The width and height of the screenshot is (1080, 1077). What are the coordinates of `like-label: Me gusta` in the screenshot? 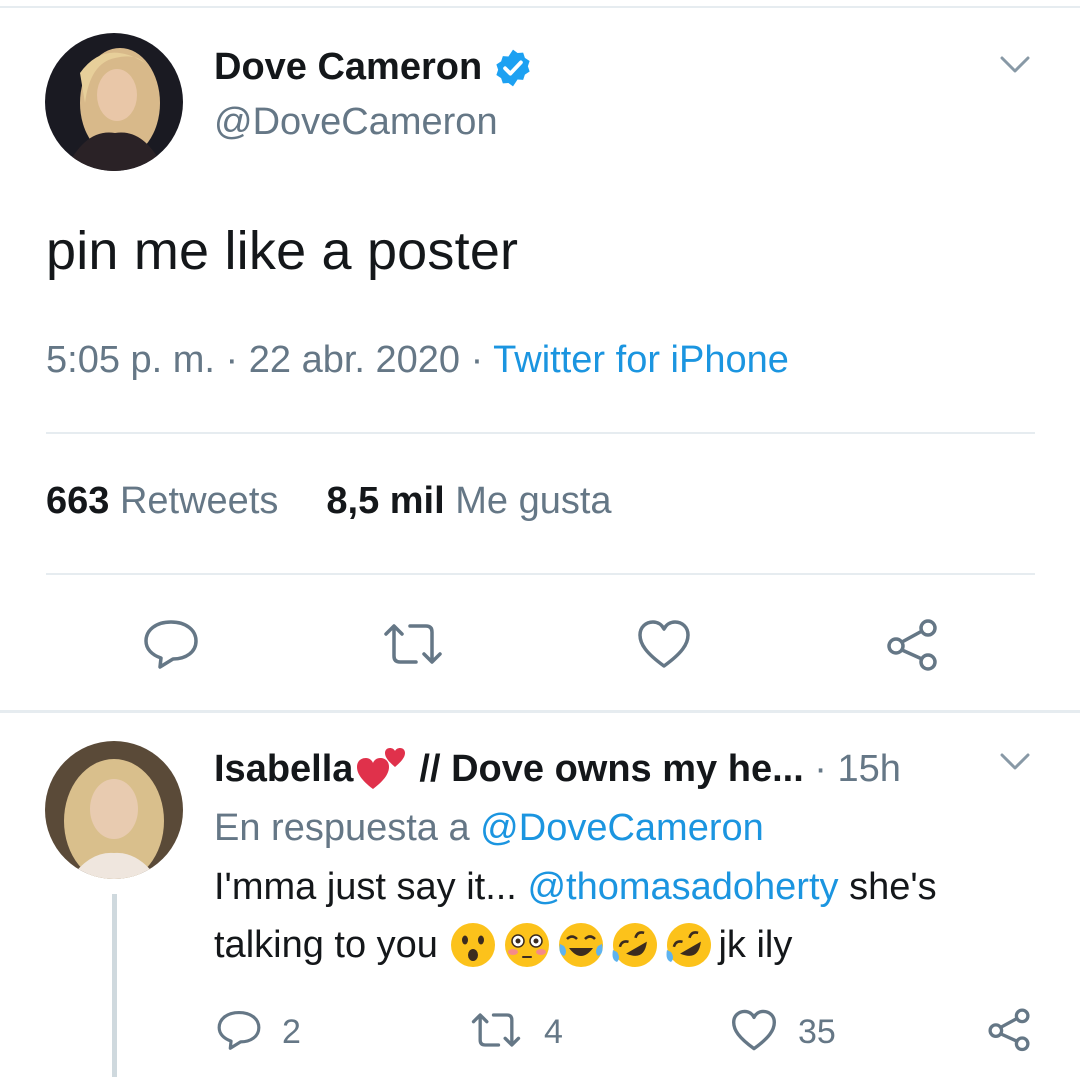 It's located at (533, 501).